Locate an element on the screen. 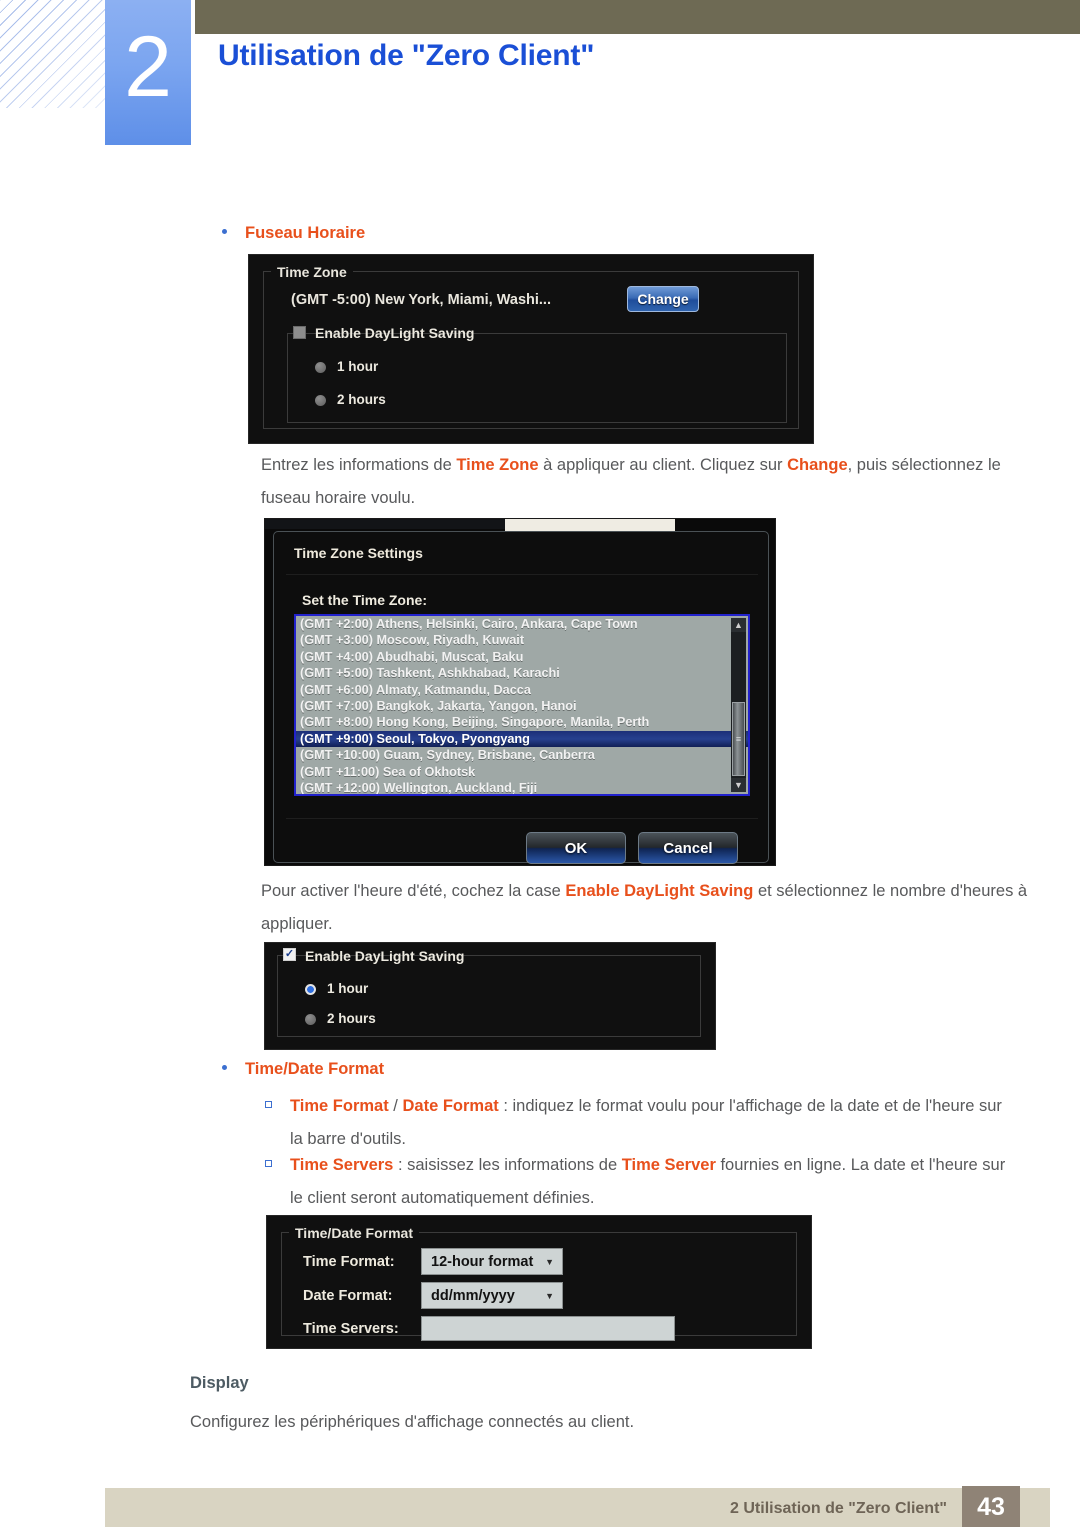 The image size is (1080, 1527). time-zone-list-item: (GMT +6:00) Almaty, Katmandu, Dacca is located at coordinates (522, 690).